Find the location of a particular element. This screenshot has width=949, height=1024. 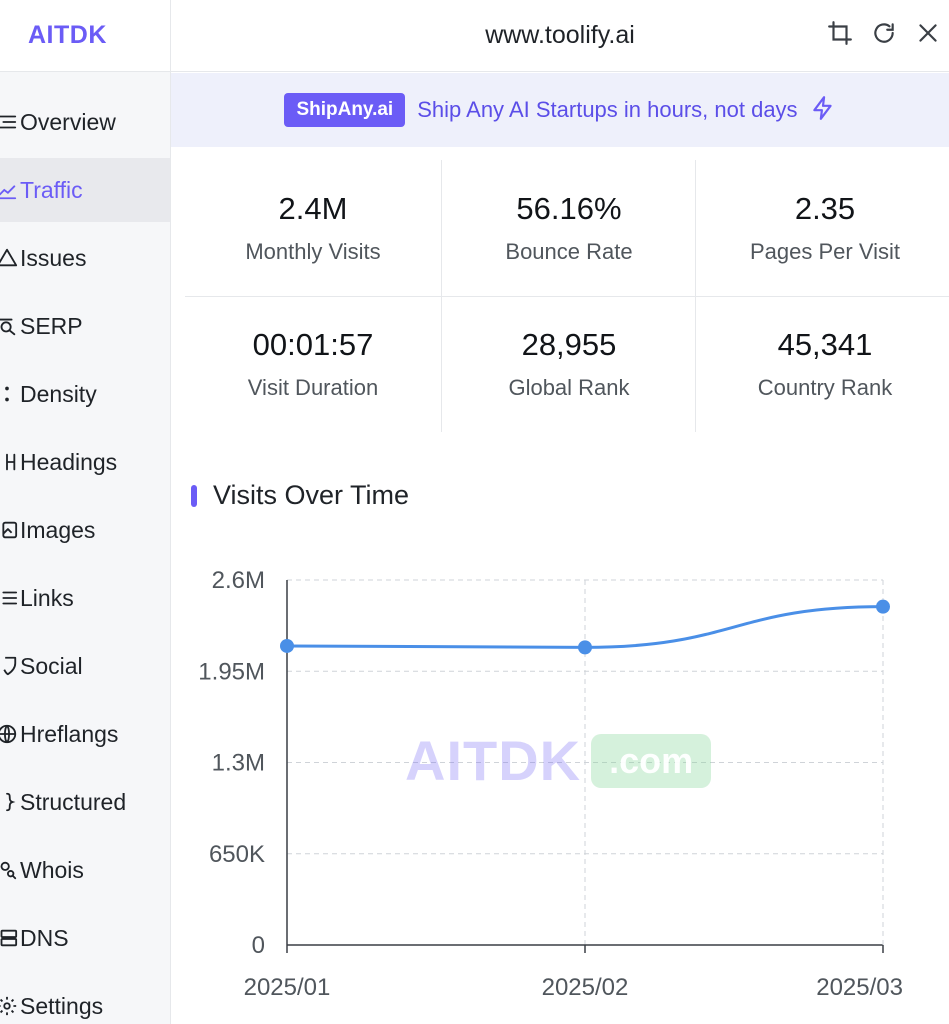

close-button is located at coordinates (928, 33).